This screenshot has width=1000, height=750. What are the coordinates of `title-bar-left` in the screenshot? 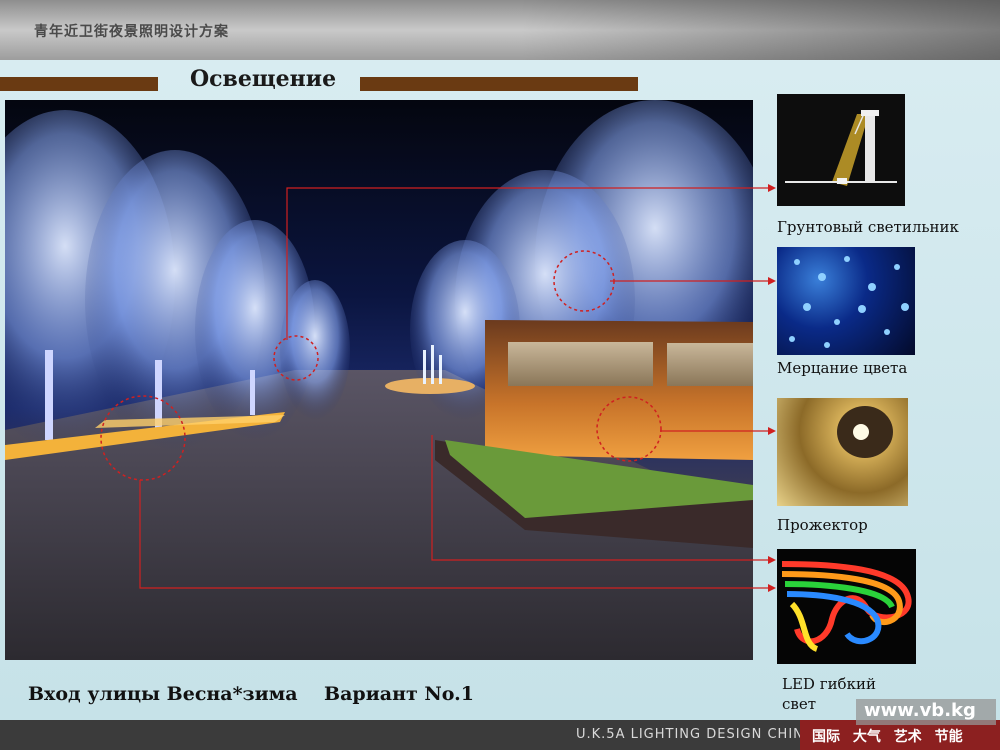 It's located at (79, 84).